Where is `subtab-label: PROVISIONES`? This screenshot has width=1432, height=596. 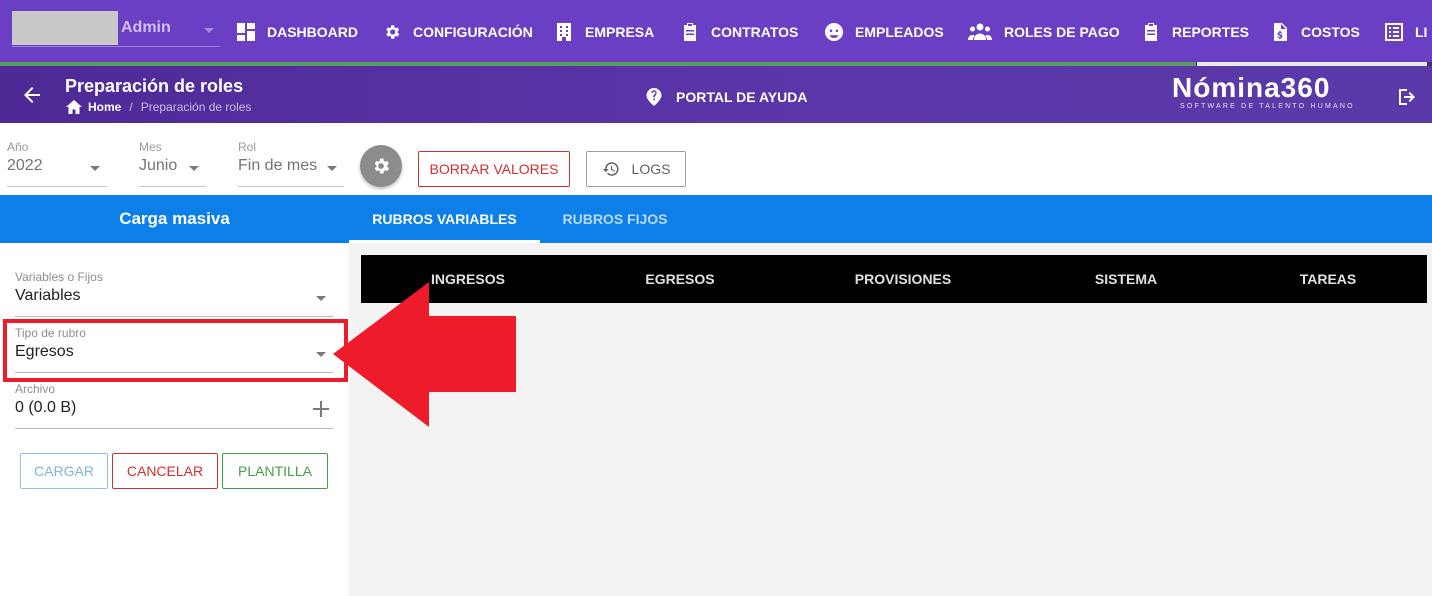 subtab-label: PROVISIONES is located at coordinates (903, 279).